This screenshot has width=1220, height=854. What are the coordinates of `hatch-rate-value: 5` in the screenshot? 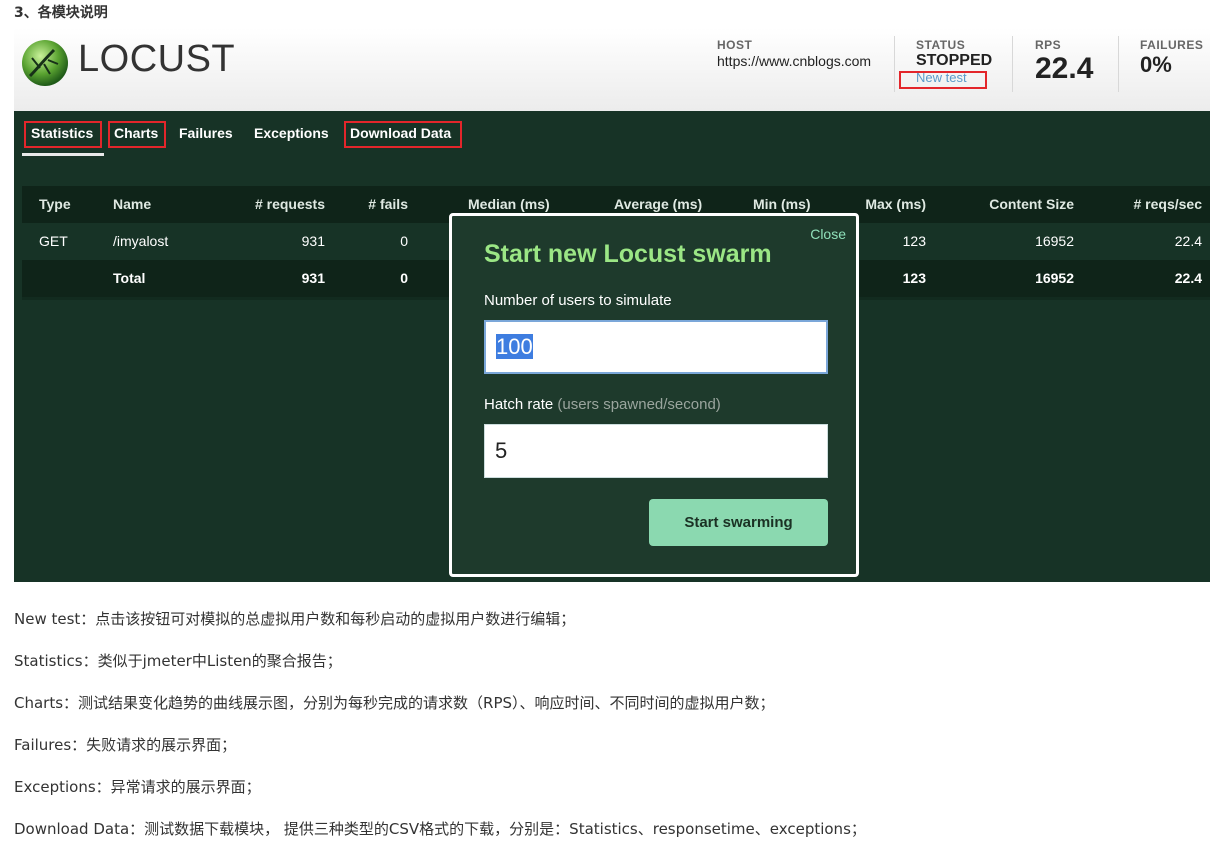 It's located at (501, 450).